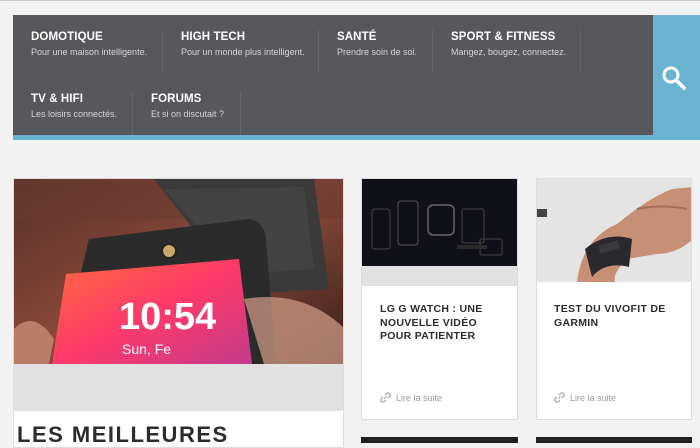  I want to click on nav-item-title: TV & HIFI, so click(57, 99).